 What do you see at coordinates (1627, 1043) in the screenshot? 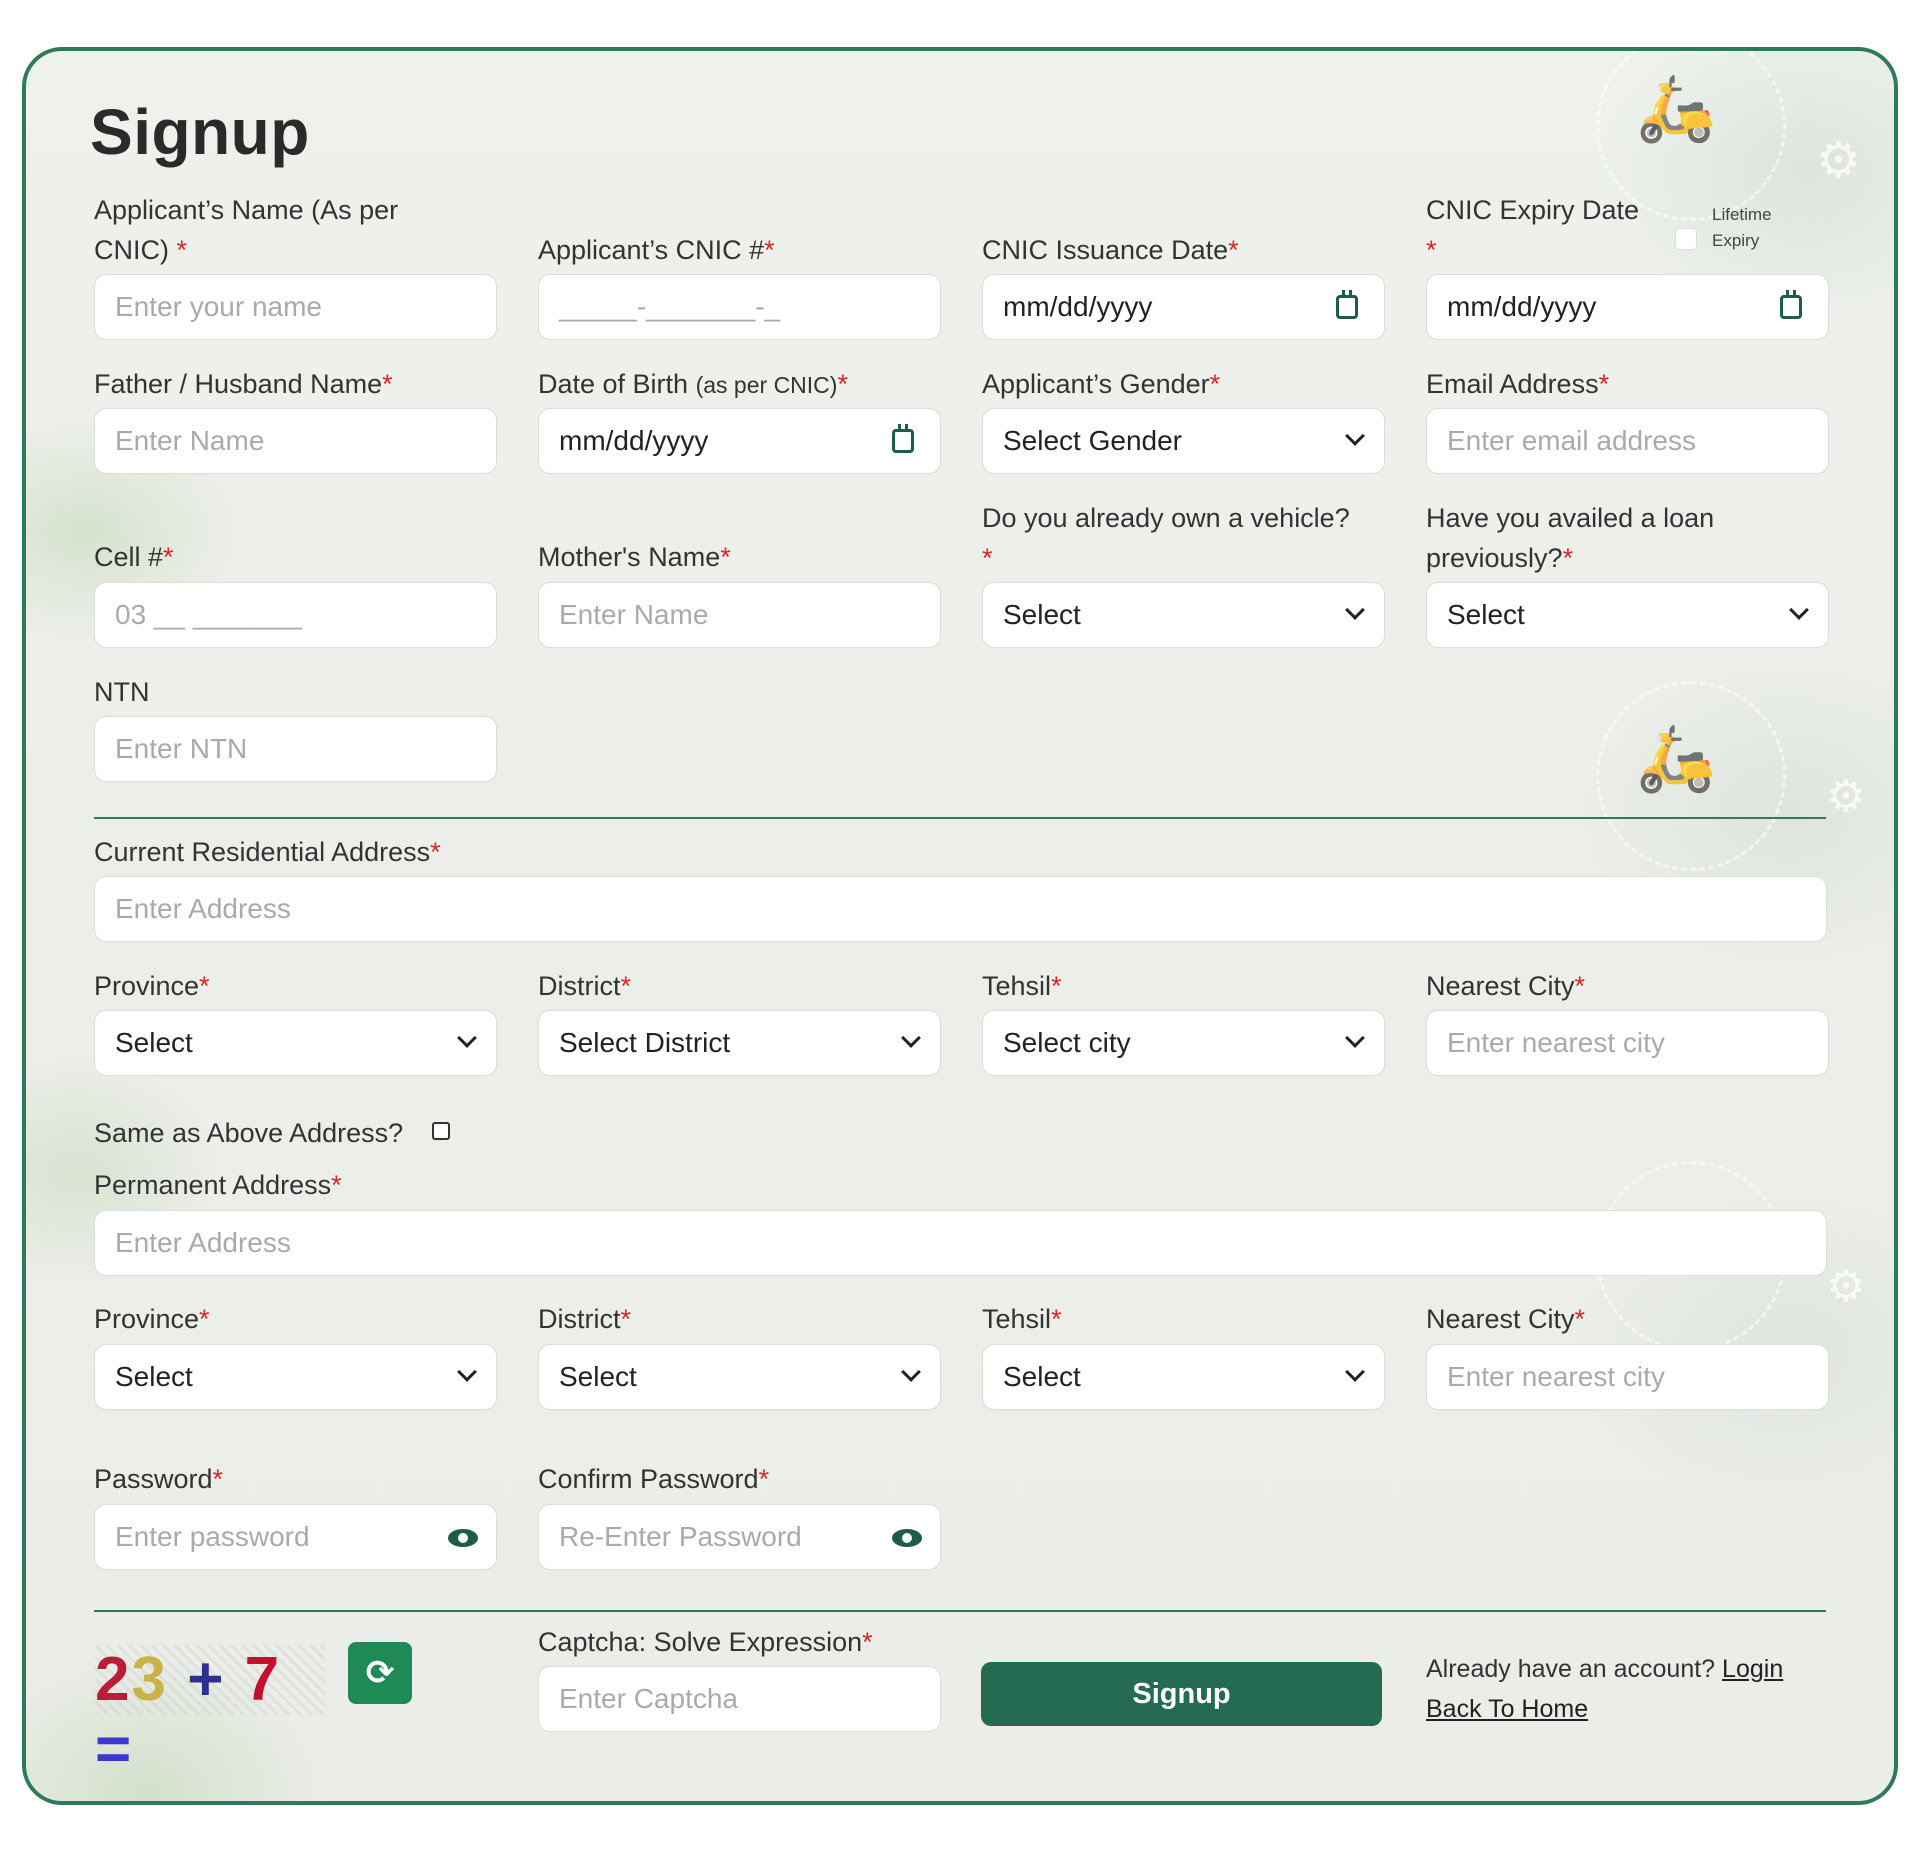
I see `current-city-input: Enter nearest city` at bounding box center [1627, 1043].